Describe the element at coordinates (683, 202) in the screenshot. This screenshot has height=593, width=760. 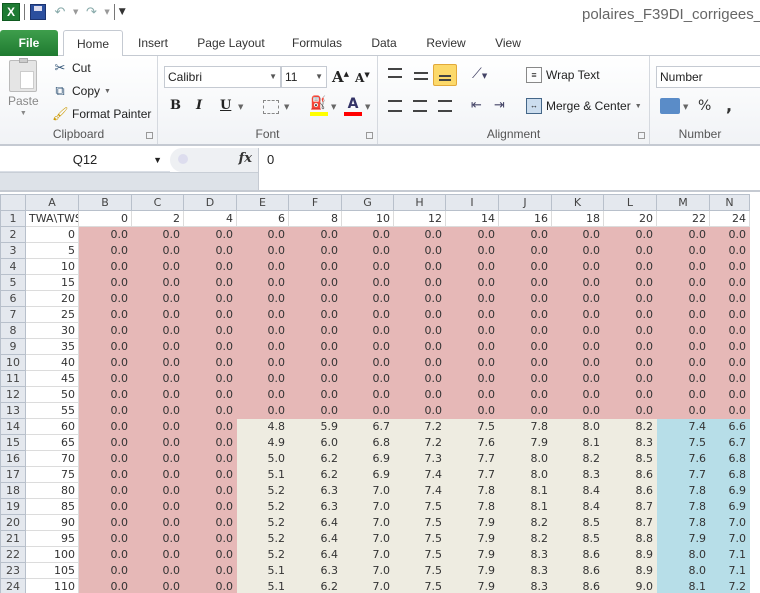
I see `column-header-m: M` at that location.